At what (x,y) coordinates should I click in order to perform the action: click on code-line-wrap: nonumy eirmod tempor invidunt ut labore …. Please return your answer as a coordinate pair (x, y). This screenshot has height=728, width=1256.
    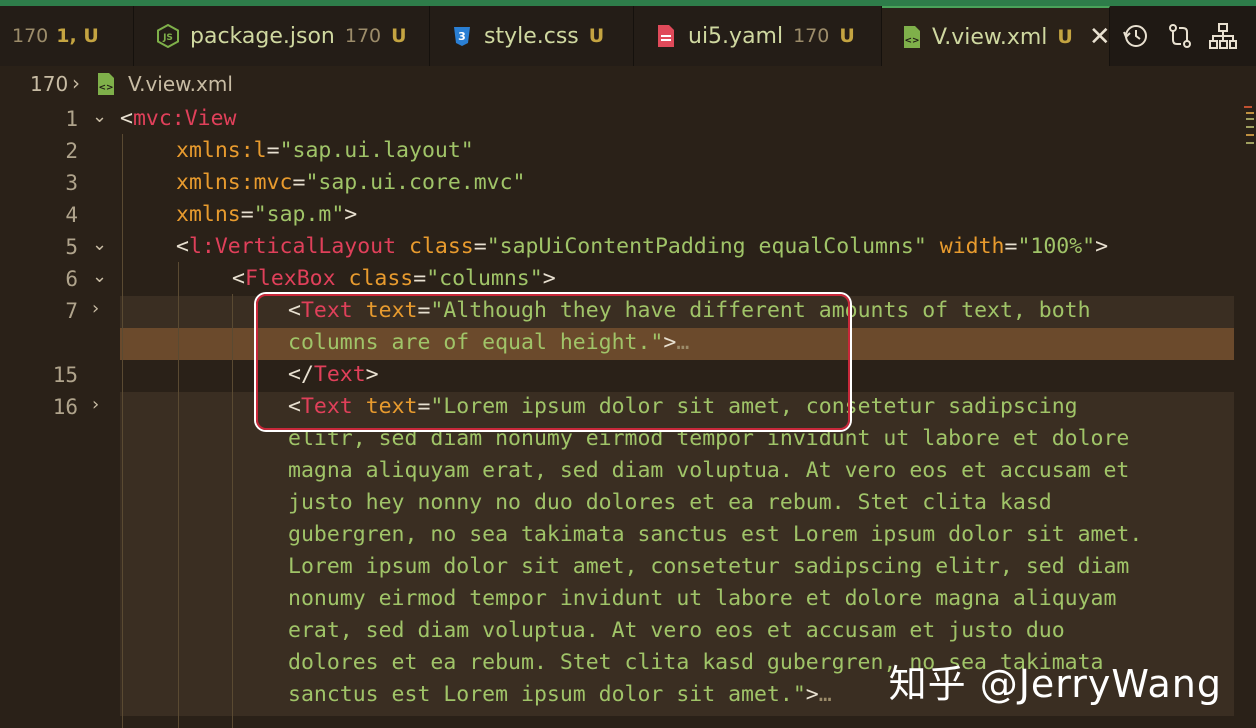
    Looking at the image, I should click on (620, 600).